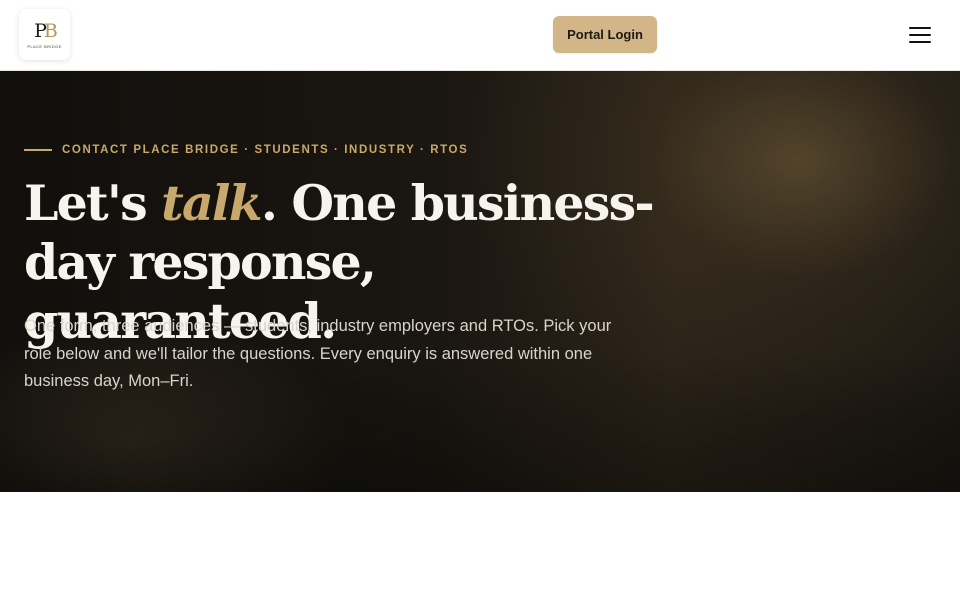 Image resolution: width=960 pixels, height=600 pixels. What do you see at coordinates (40, 31) in the screenshot?
I see `logo-monogram-p: P` at bounding box center [40, 31].